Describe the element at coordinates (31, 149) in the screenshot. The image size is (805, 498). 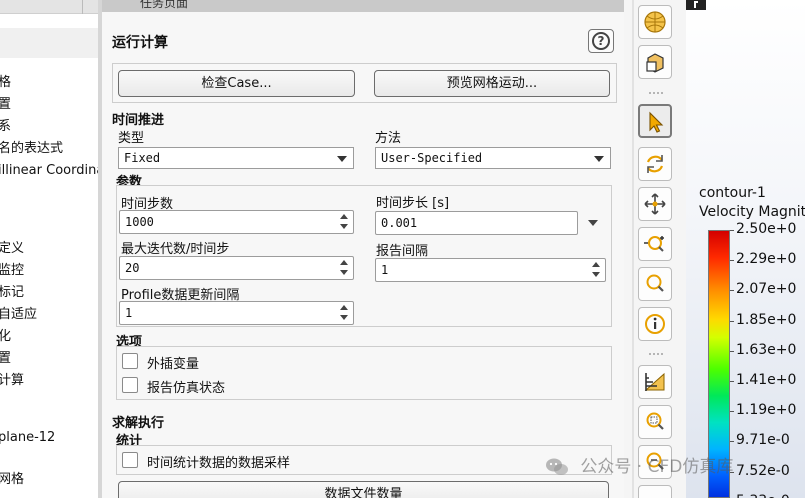
I see `tree-item: 名的表达式` at that location.